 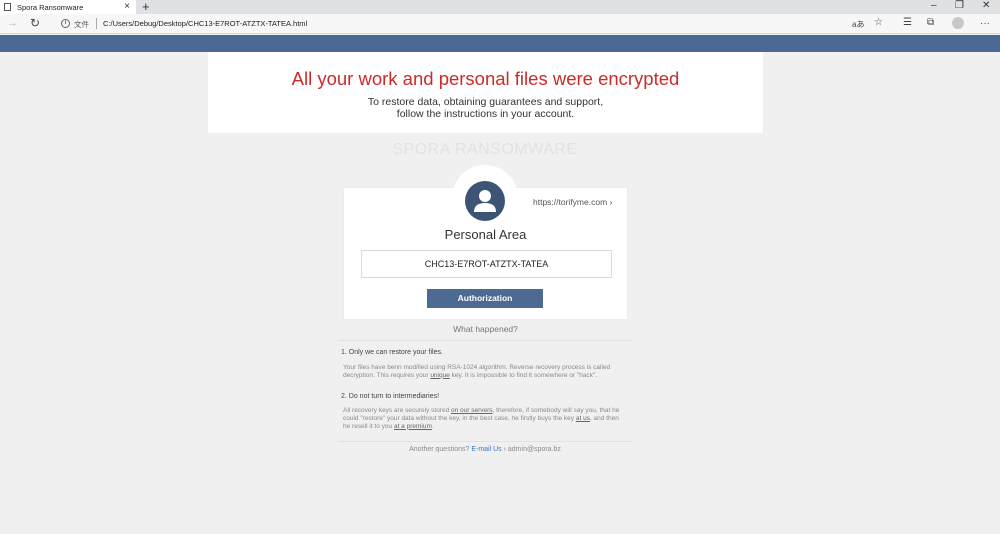 I want to click on new-tab-icon: +, so click(x=146, y=7).